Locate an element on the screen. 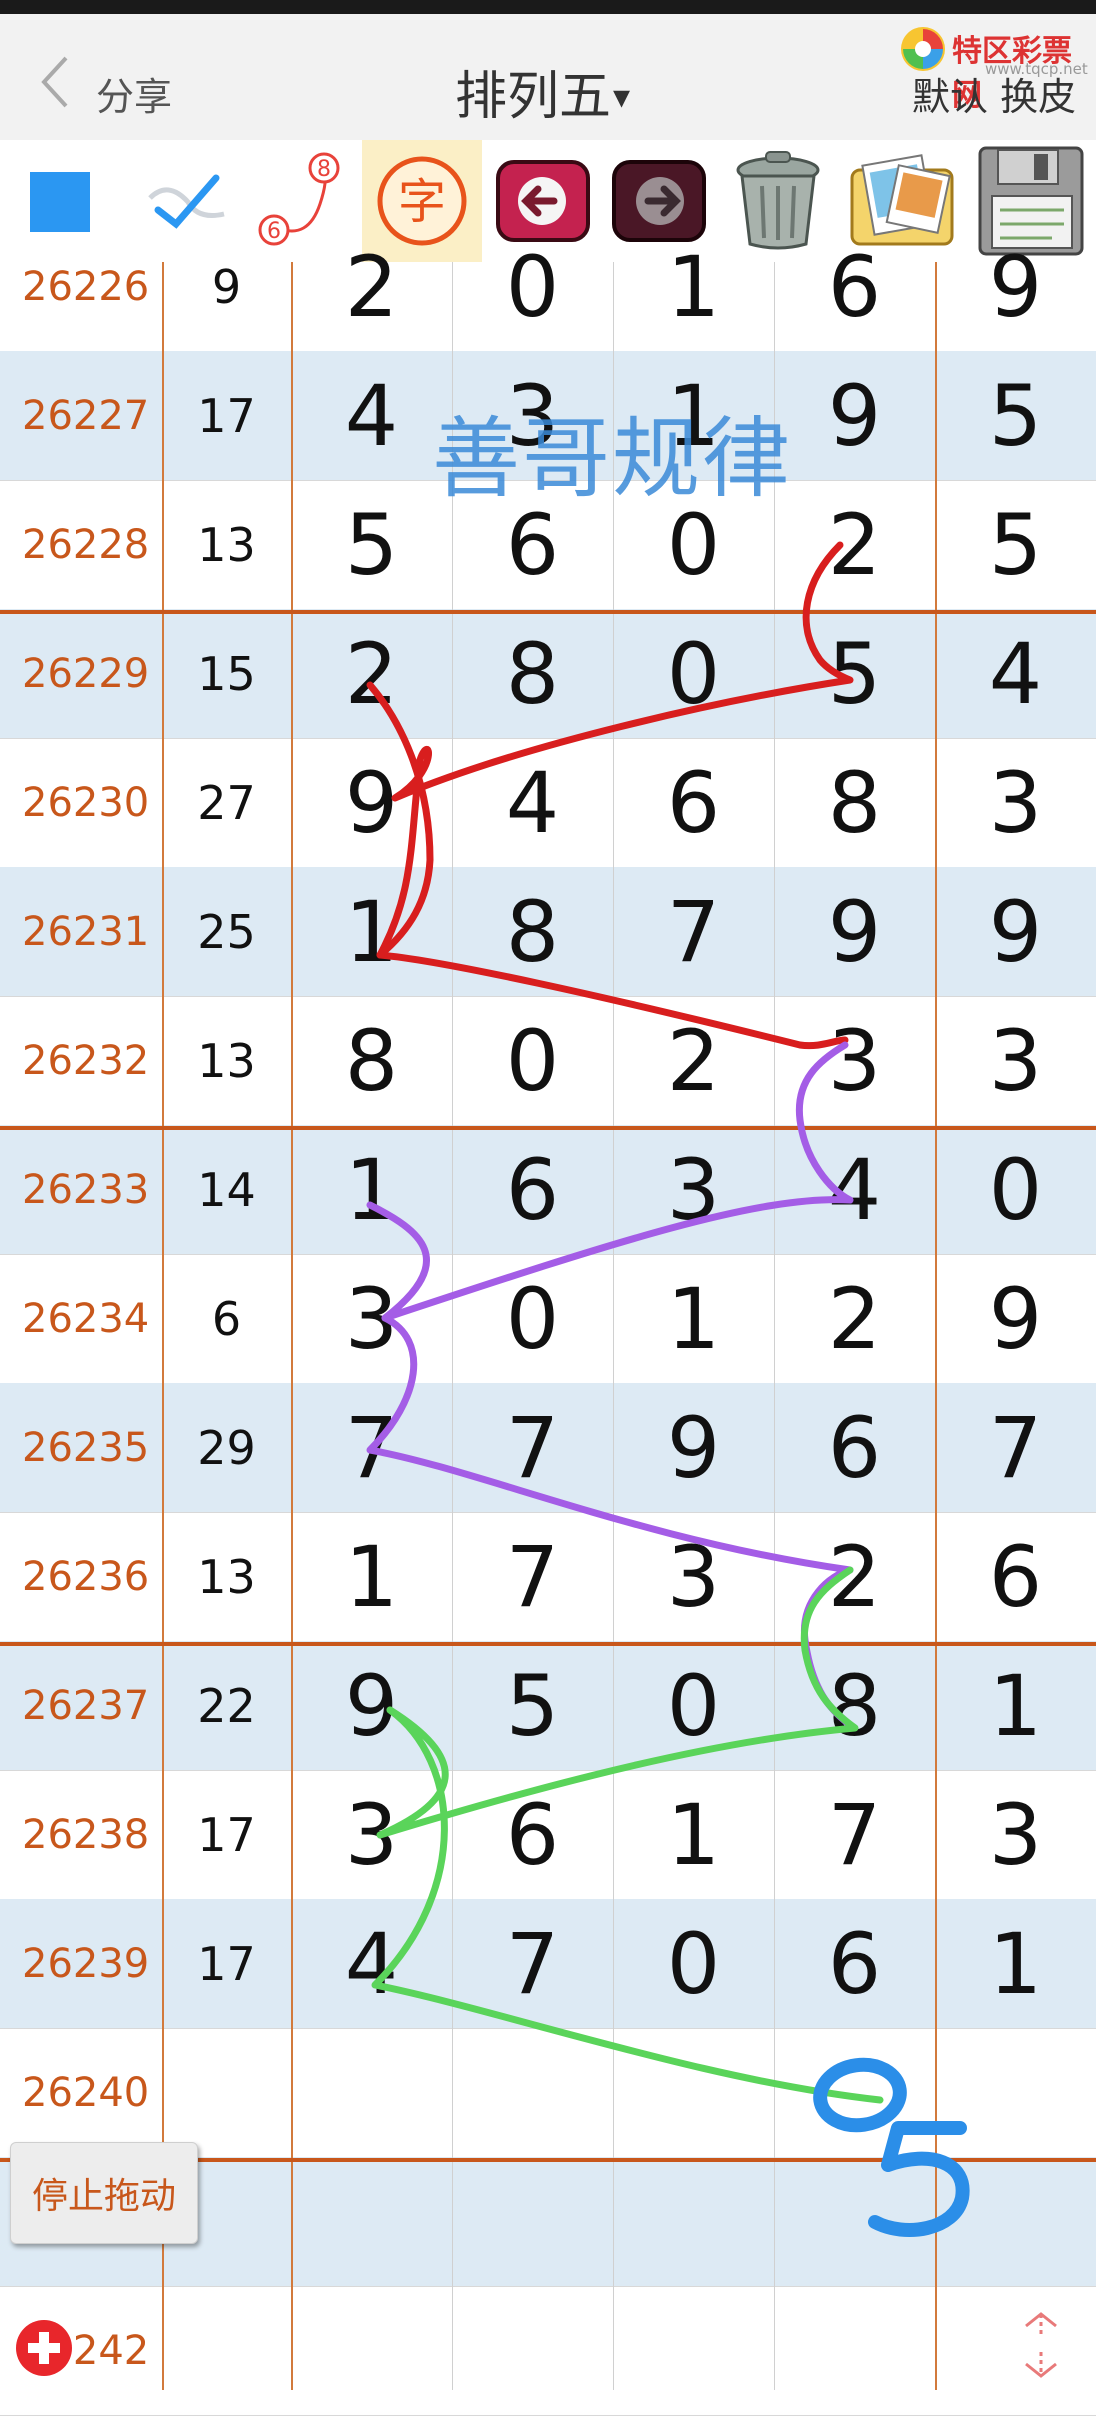 Image resolution: width=1096 pixels, height=2416 pixels. back-button: 分享 is located at coordinates (134, 93).